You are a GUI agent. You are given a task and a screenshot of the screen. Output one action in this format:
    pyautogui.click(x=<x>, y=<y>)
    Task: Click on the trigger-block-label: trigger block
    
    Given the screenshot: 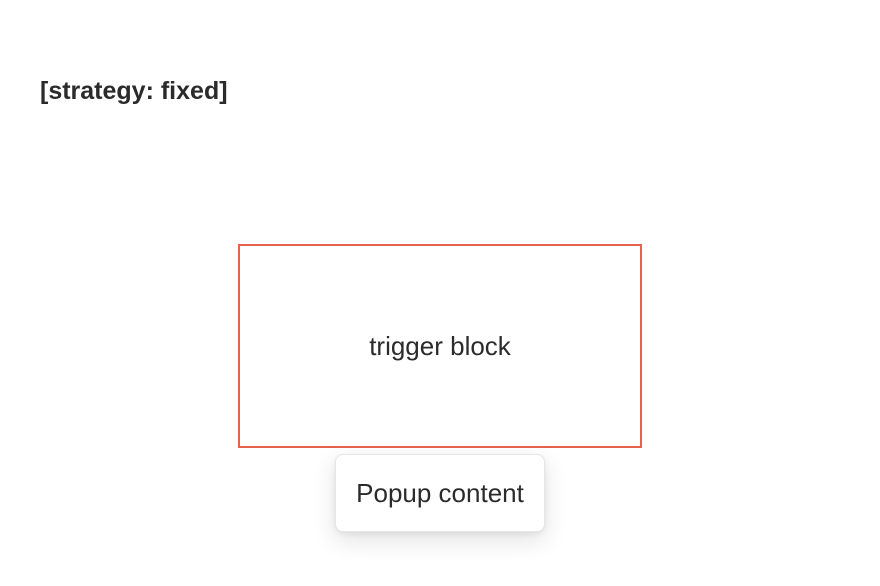 What is the action you would take?
    pyautogui.click(x=440, y=345)
    